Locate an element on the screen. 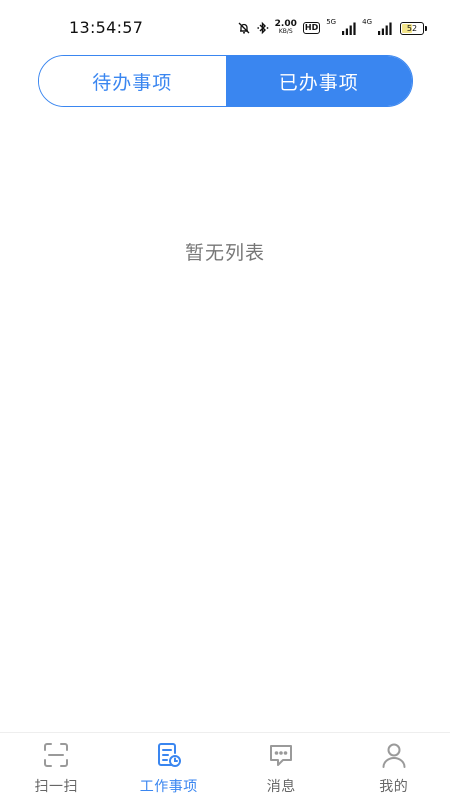  nav-item-profile: 我的 is located at coordinates (394, 766).